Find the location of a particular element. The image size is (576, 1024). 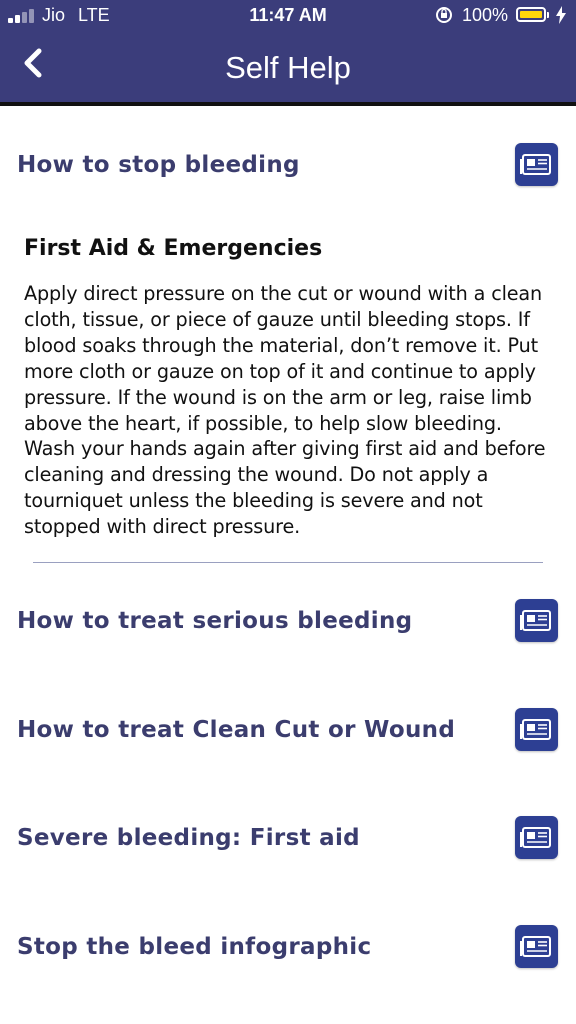

list-item-title: How to treat serious bleeding is located at coordinates (215, 621).